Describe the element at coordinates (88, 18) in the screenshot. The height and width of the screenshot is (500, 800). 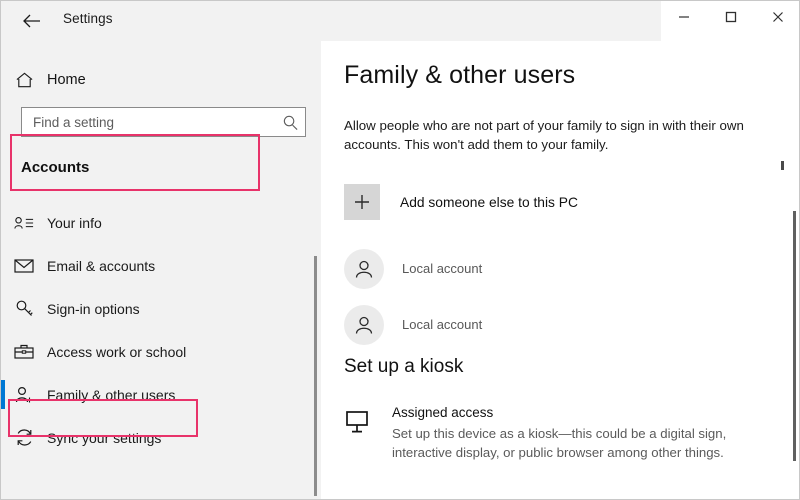
I see `app-title: Settings` at that location.